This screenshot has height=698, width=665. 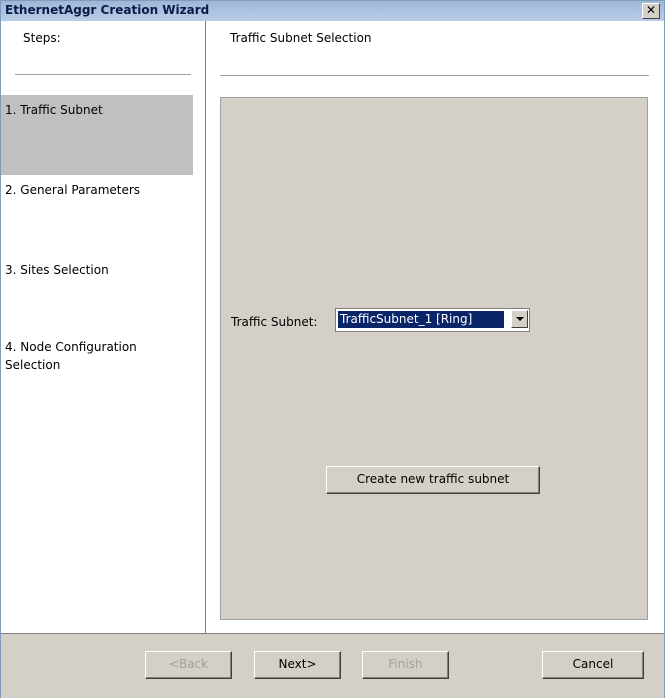 What do you see at coordinates (421, 319) in the screenshot?
I see `traffic-subnet-value: TrafficSubnet_1 [Ring]` at bounding box center [421, 319].